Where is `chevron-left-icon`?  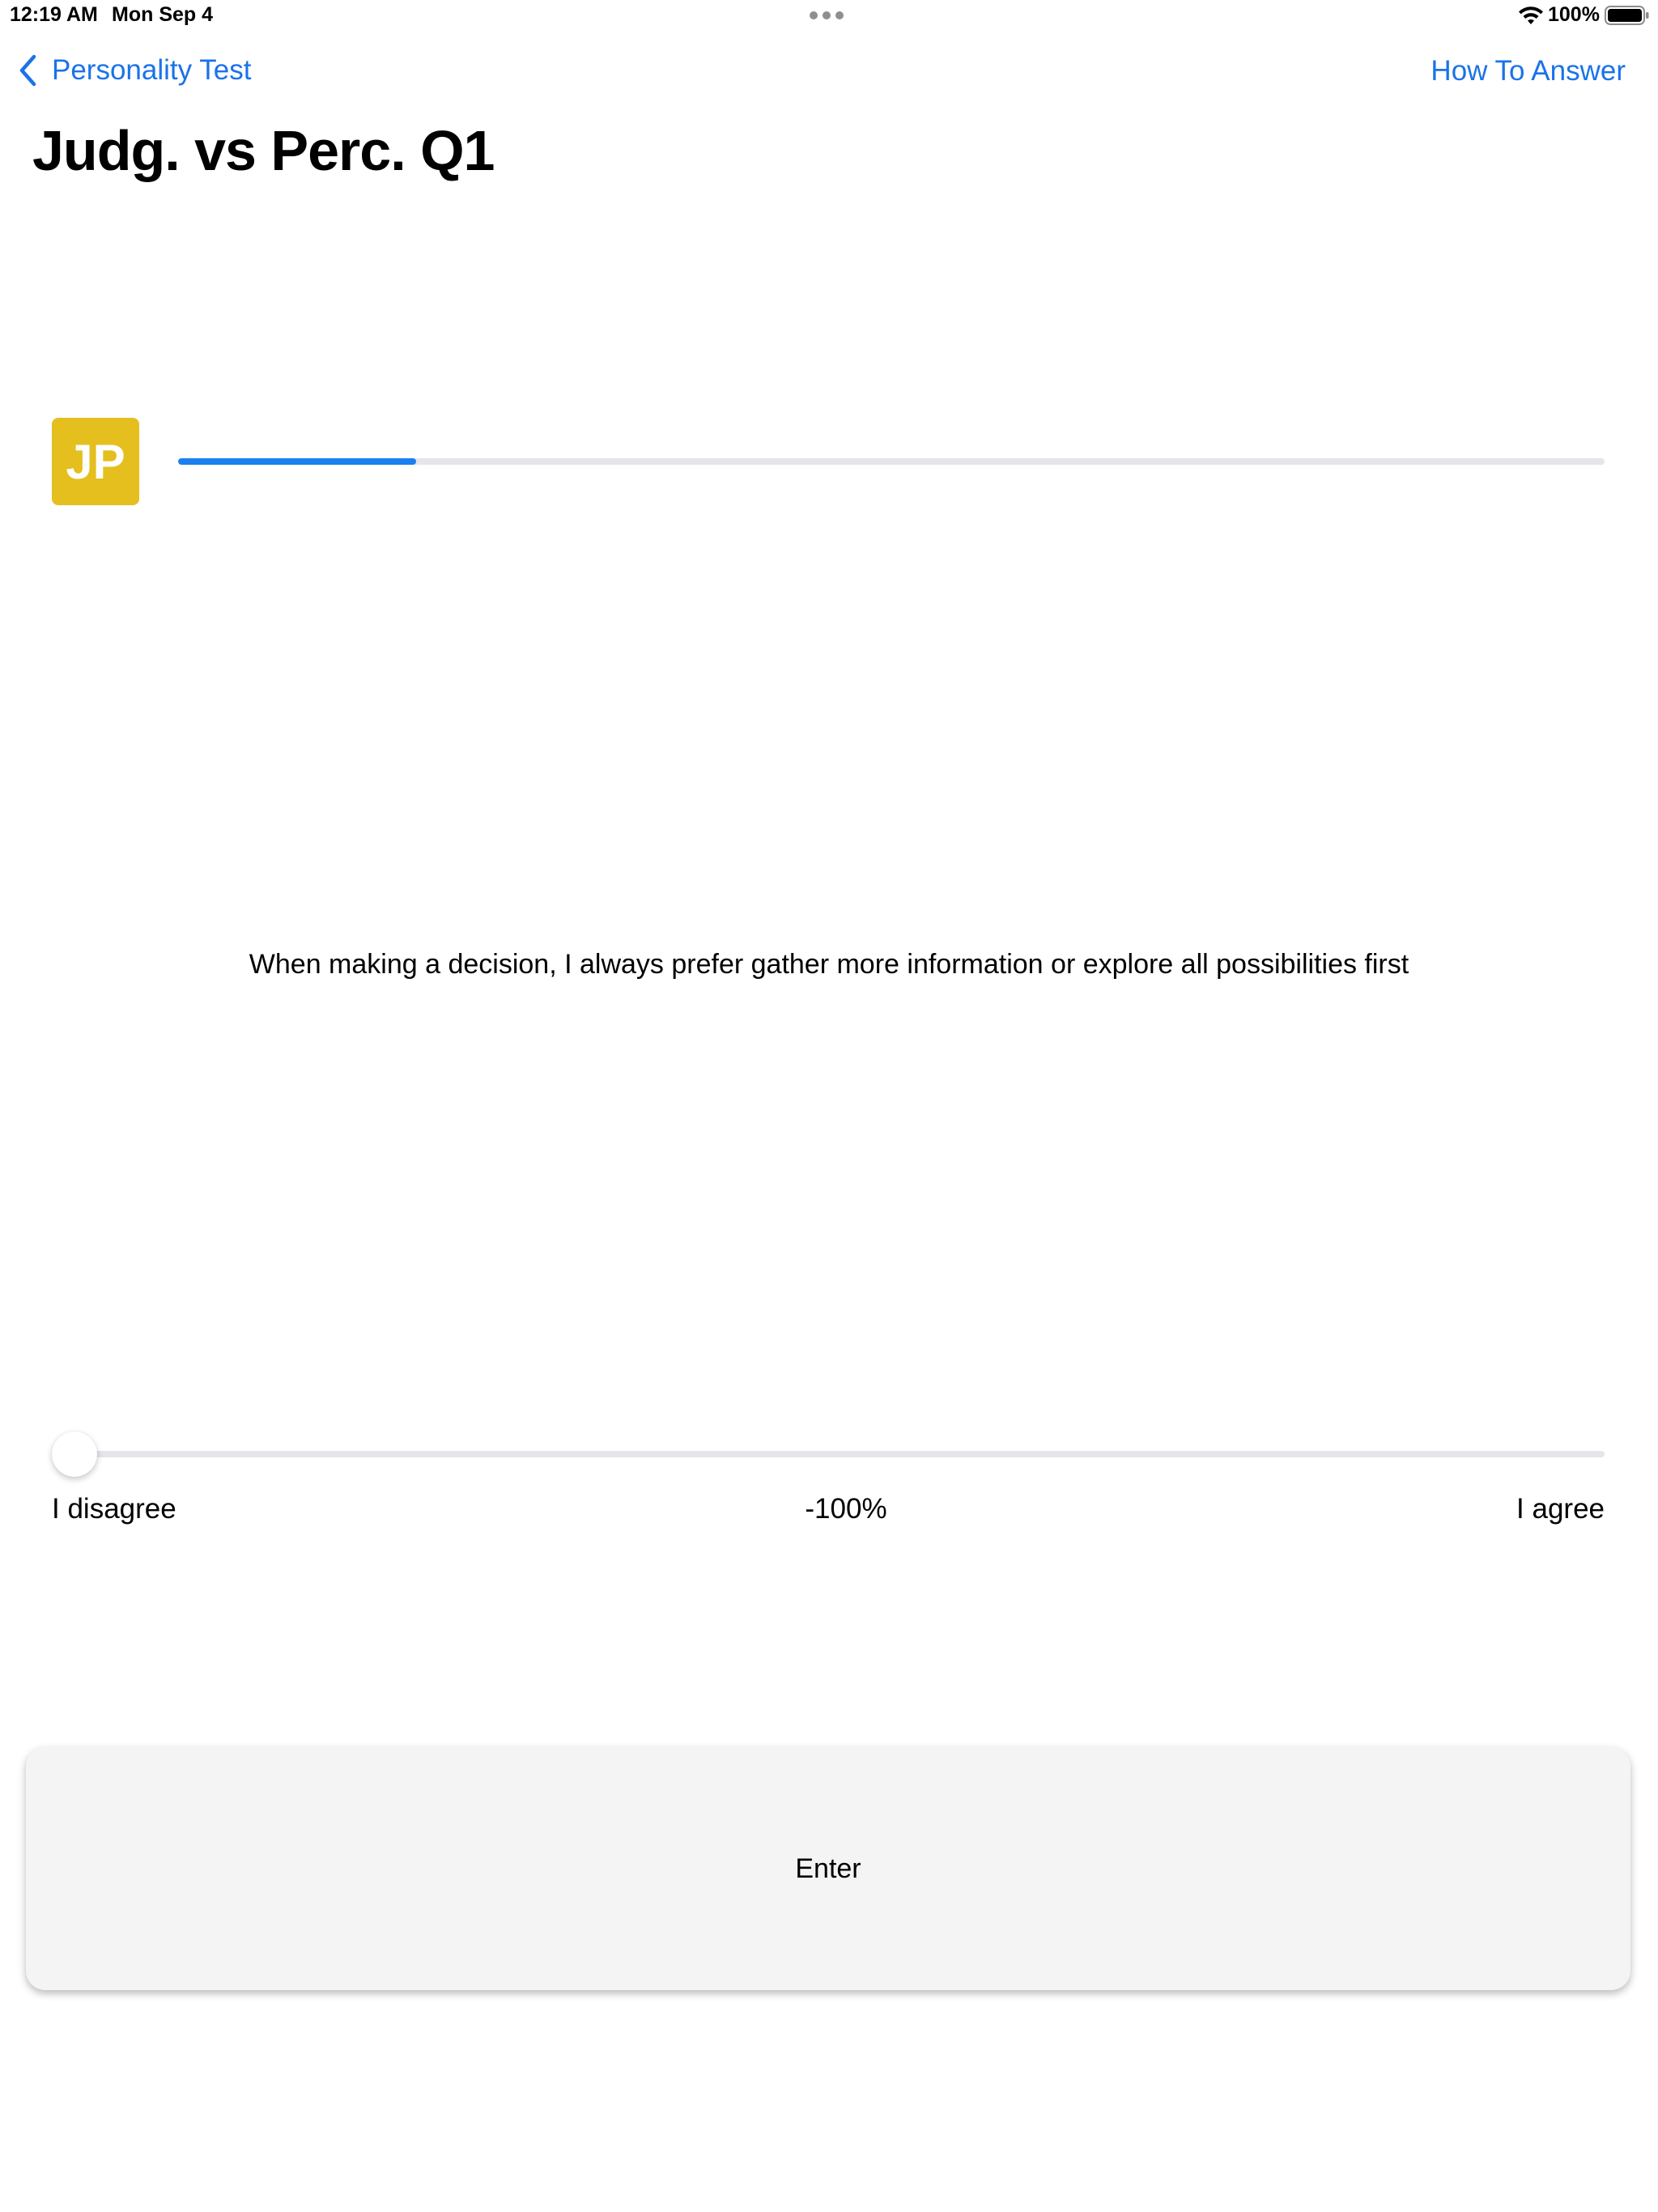 chevron-left-icon is located at coordinates (27, 71).